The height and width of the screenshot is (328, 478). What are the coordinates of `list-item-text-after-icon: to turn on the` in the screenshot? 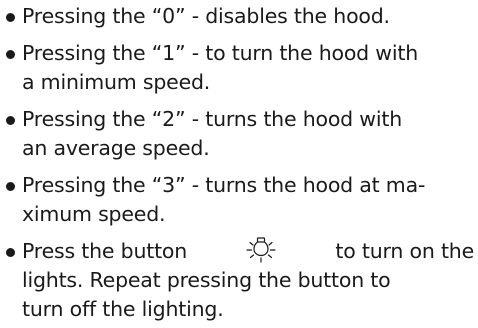 It's located at (404, 251).